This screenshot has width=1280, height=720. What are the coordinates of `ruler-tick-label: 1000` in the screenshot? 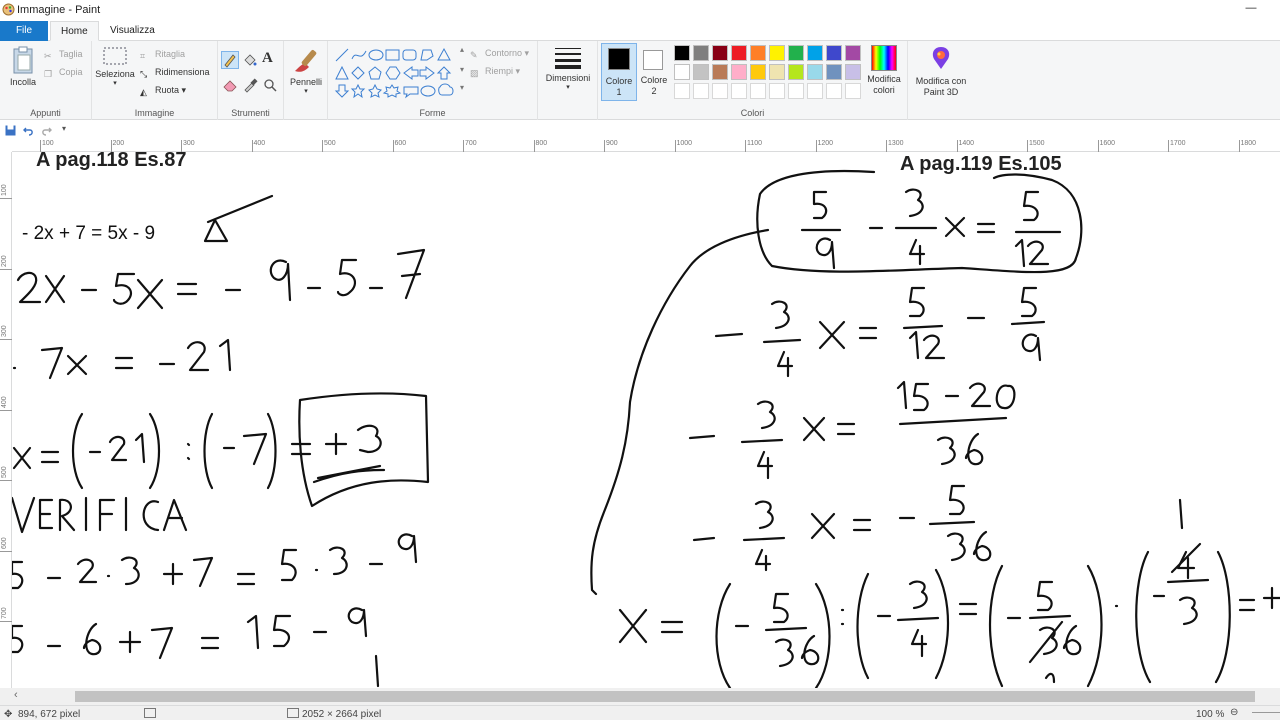 It's located at (684, 143).